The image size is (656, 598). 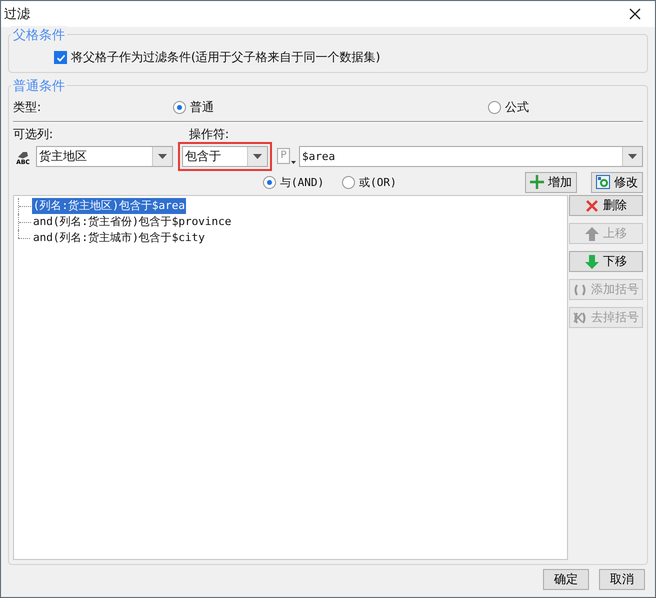 I want to click on radio-option: 公式, so click(x=508, y=107).